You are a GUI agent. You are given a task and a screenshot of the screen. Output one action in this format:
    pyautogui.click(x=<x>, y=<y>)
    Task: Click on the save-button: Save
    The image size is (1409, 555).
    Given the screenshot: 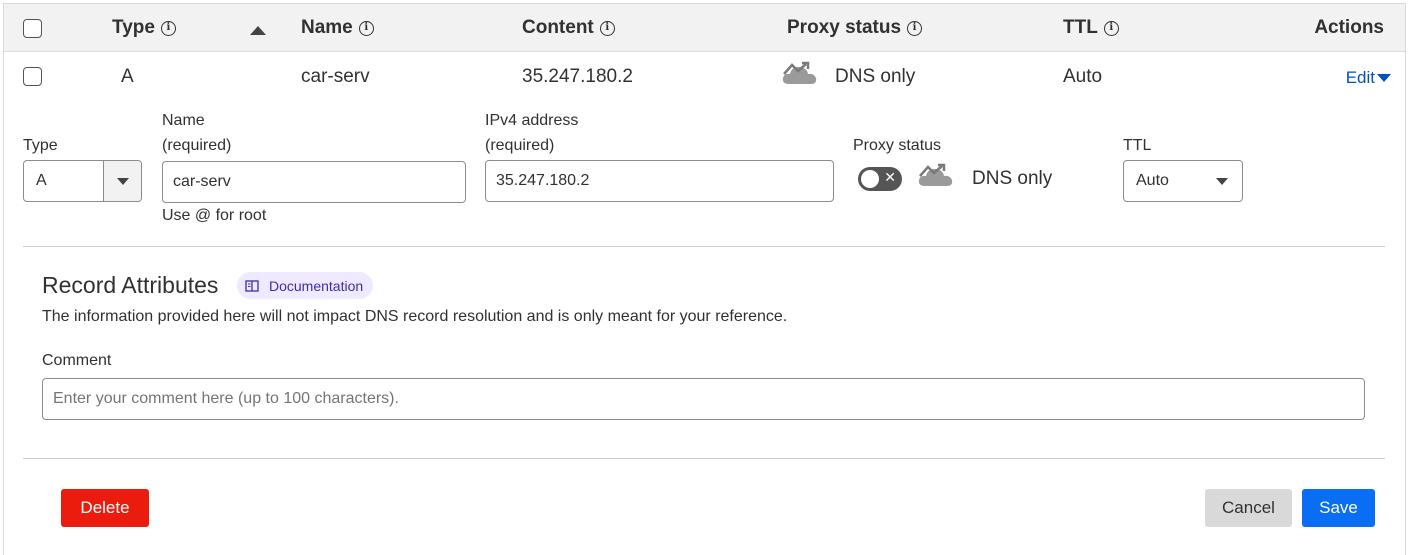 What is the action you would take?
    pyautogui.click(x=1338, y=508)
    